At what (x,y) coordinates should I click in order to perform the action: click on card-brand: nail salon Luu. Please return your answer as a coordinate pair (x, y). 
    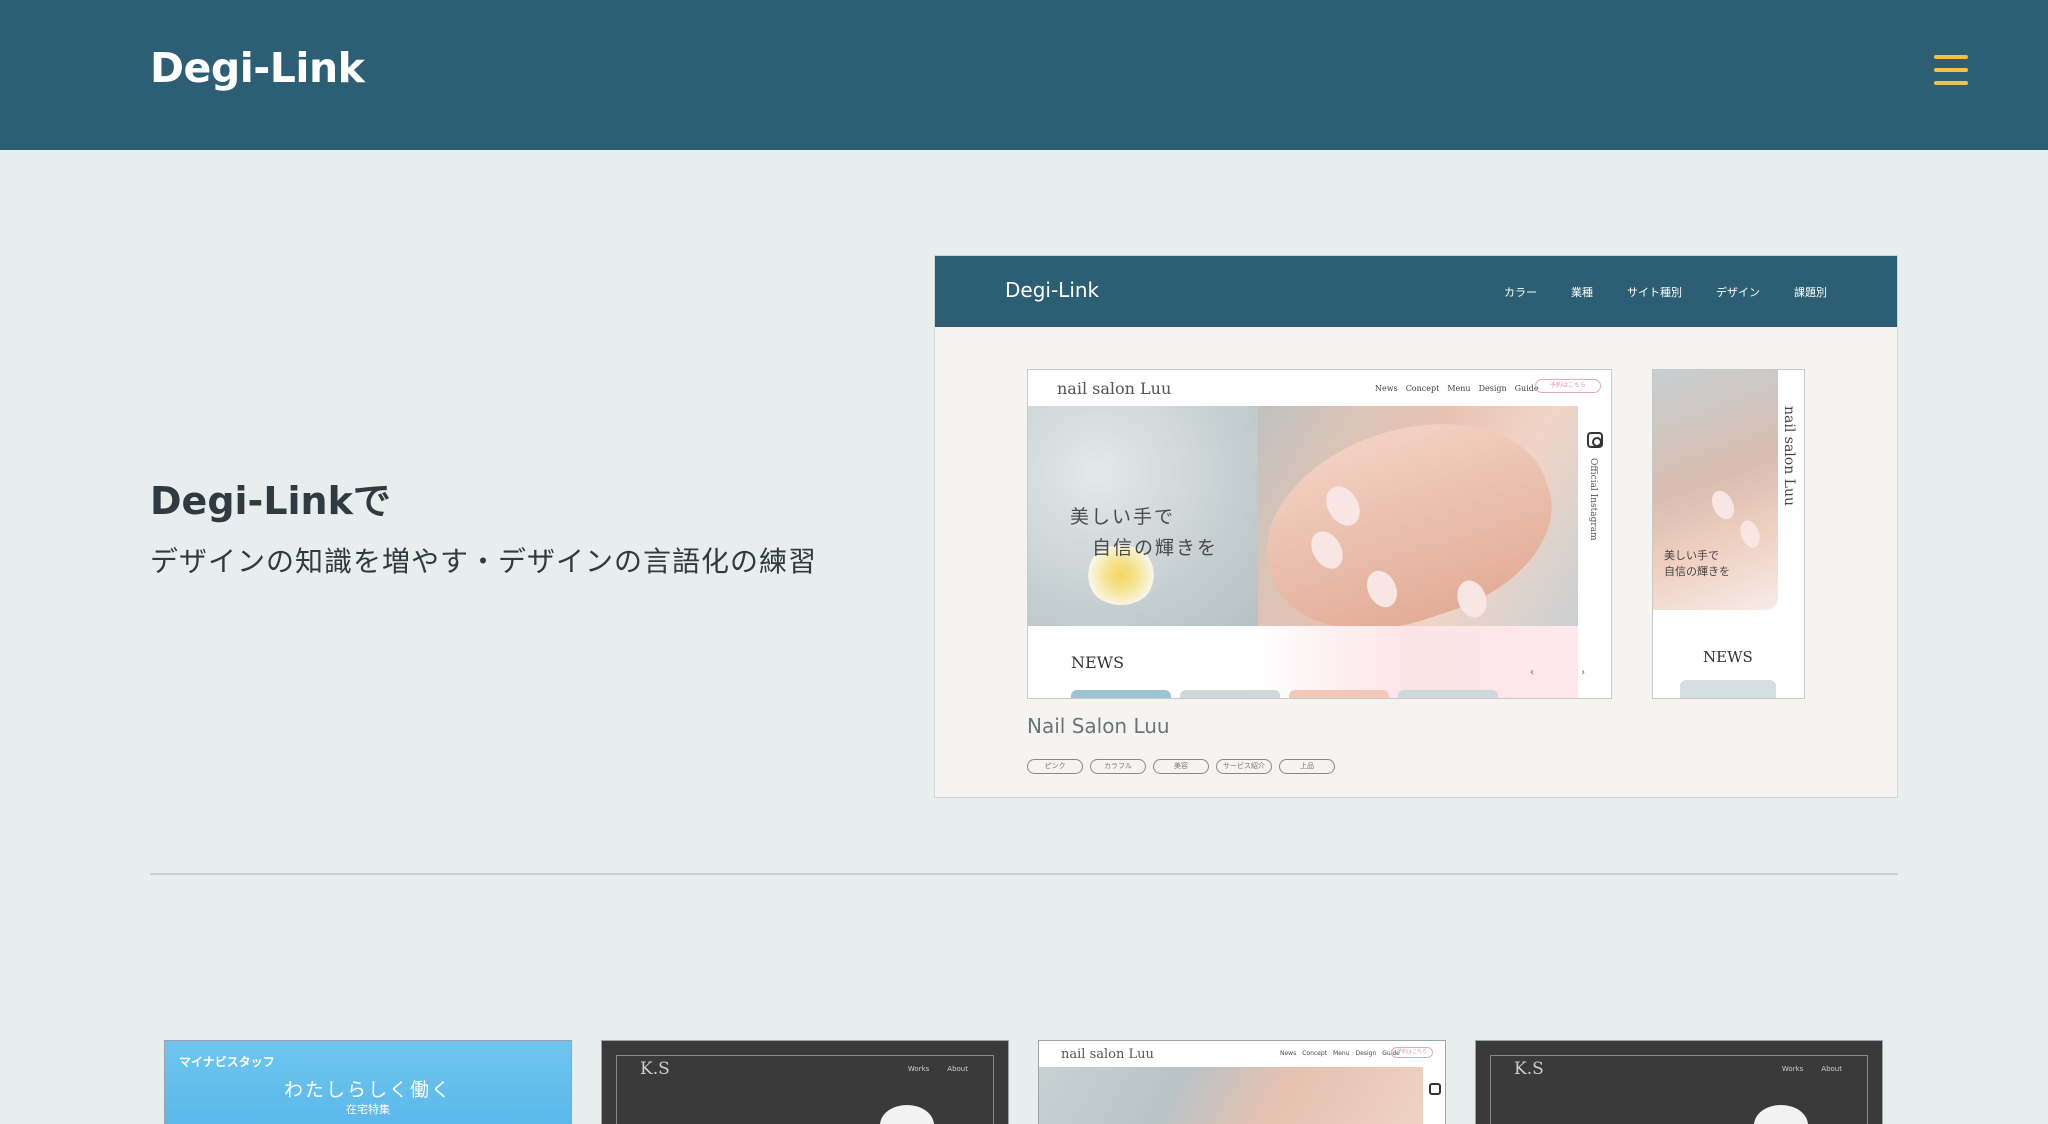
    Looking at the image, I should click on (1107, 1054).